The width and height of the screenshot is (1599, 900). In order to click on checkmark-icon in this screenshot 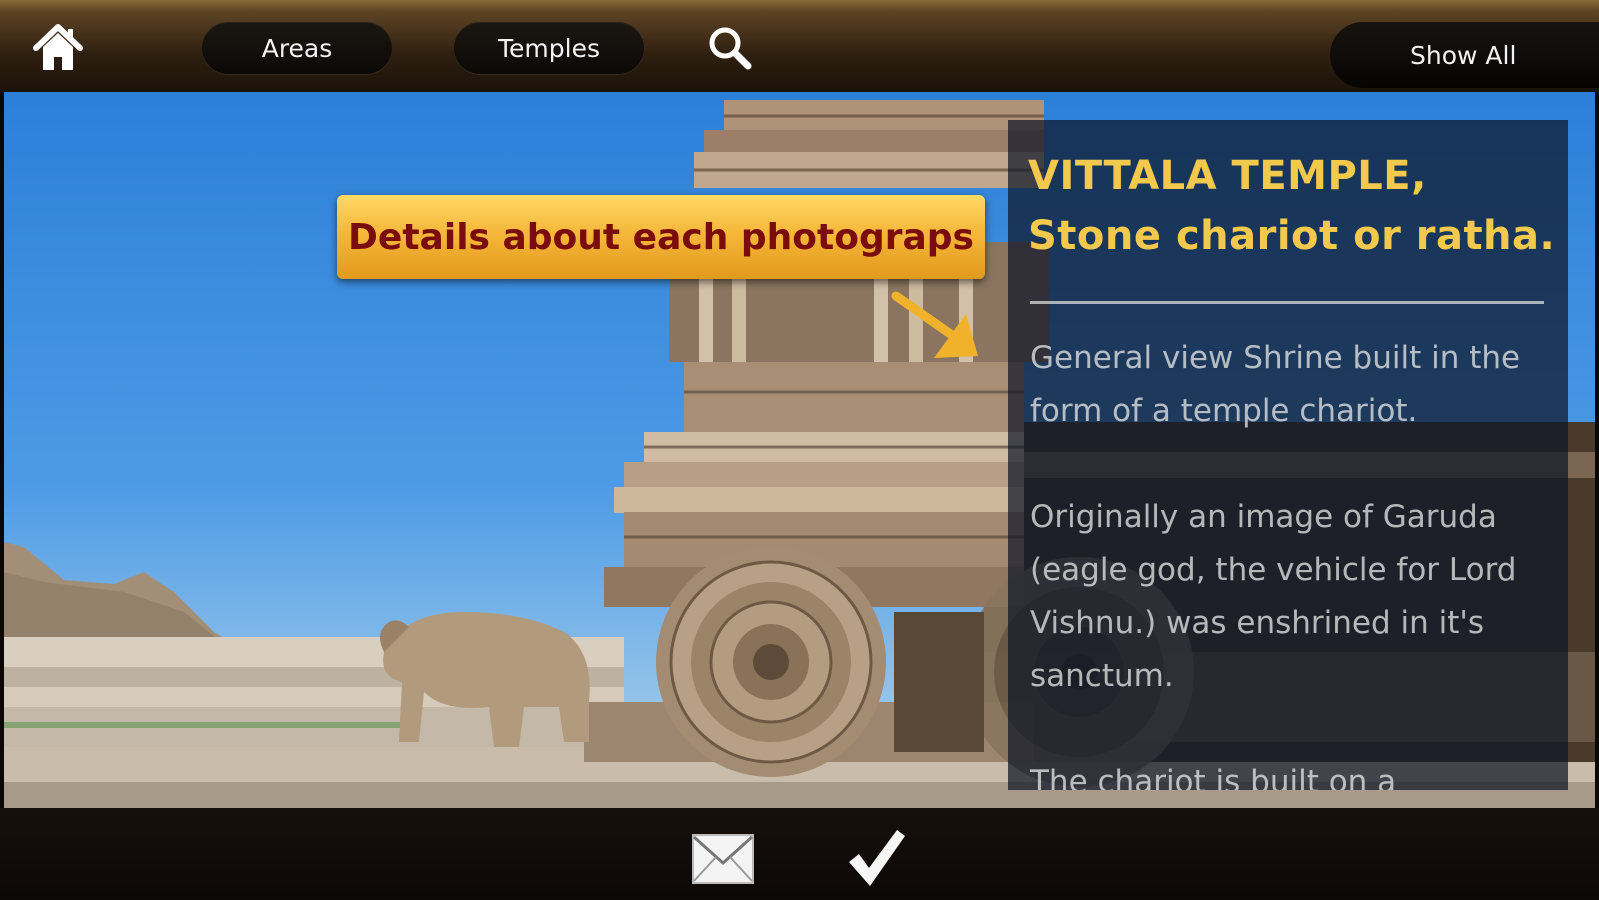, I will do `click(877, 858)`.